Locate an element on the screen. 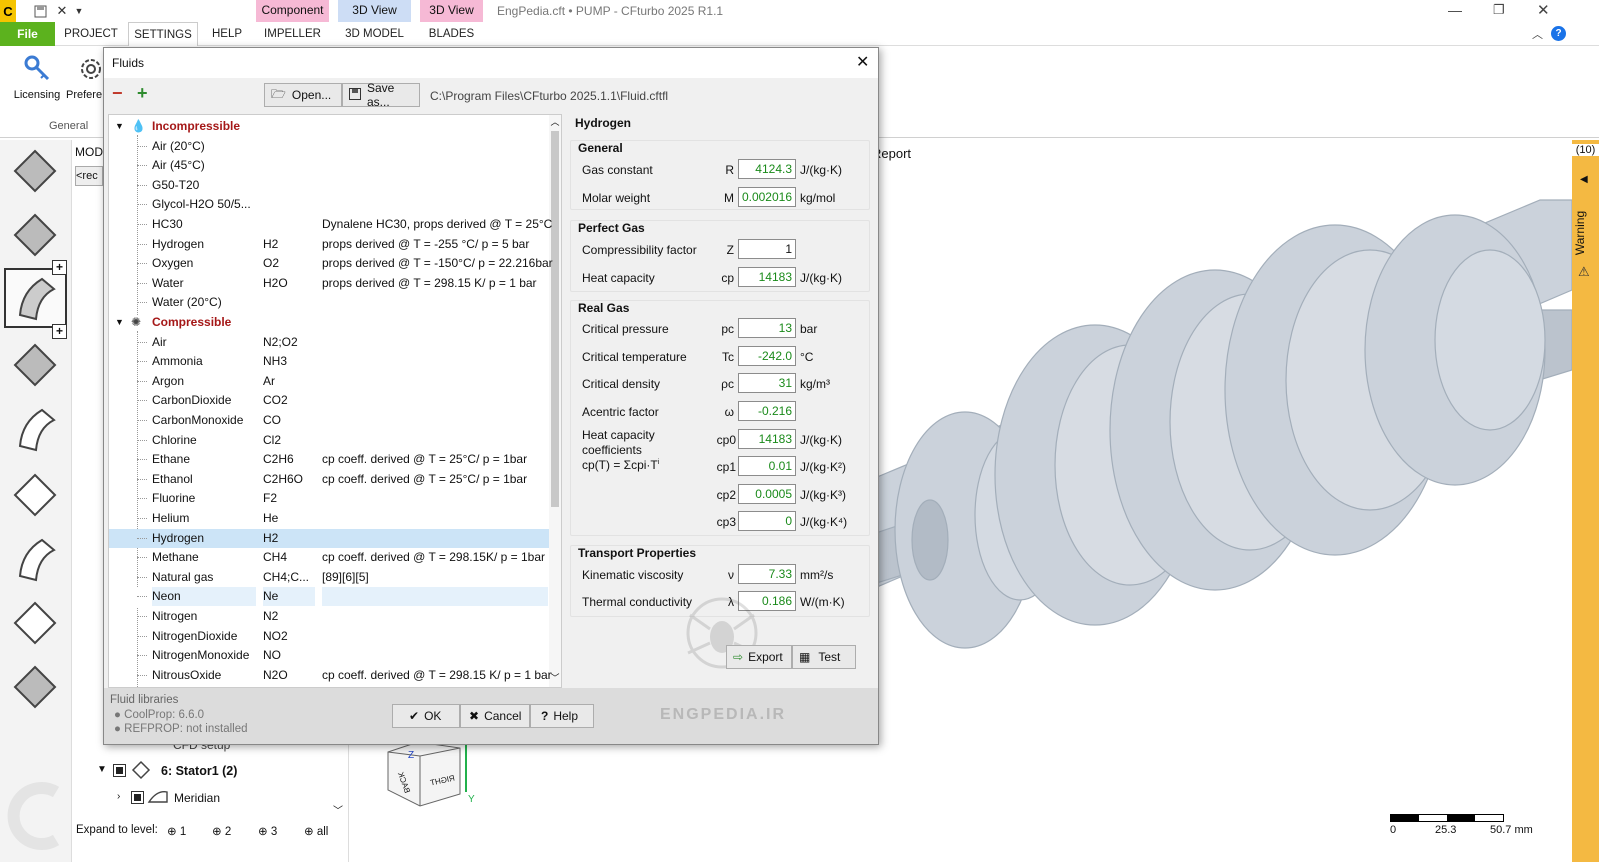 The image size is (1599, 862). expand-level-1: ⊕ 1 is located at coordinates (176, 831).